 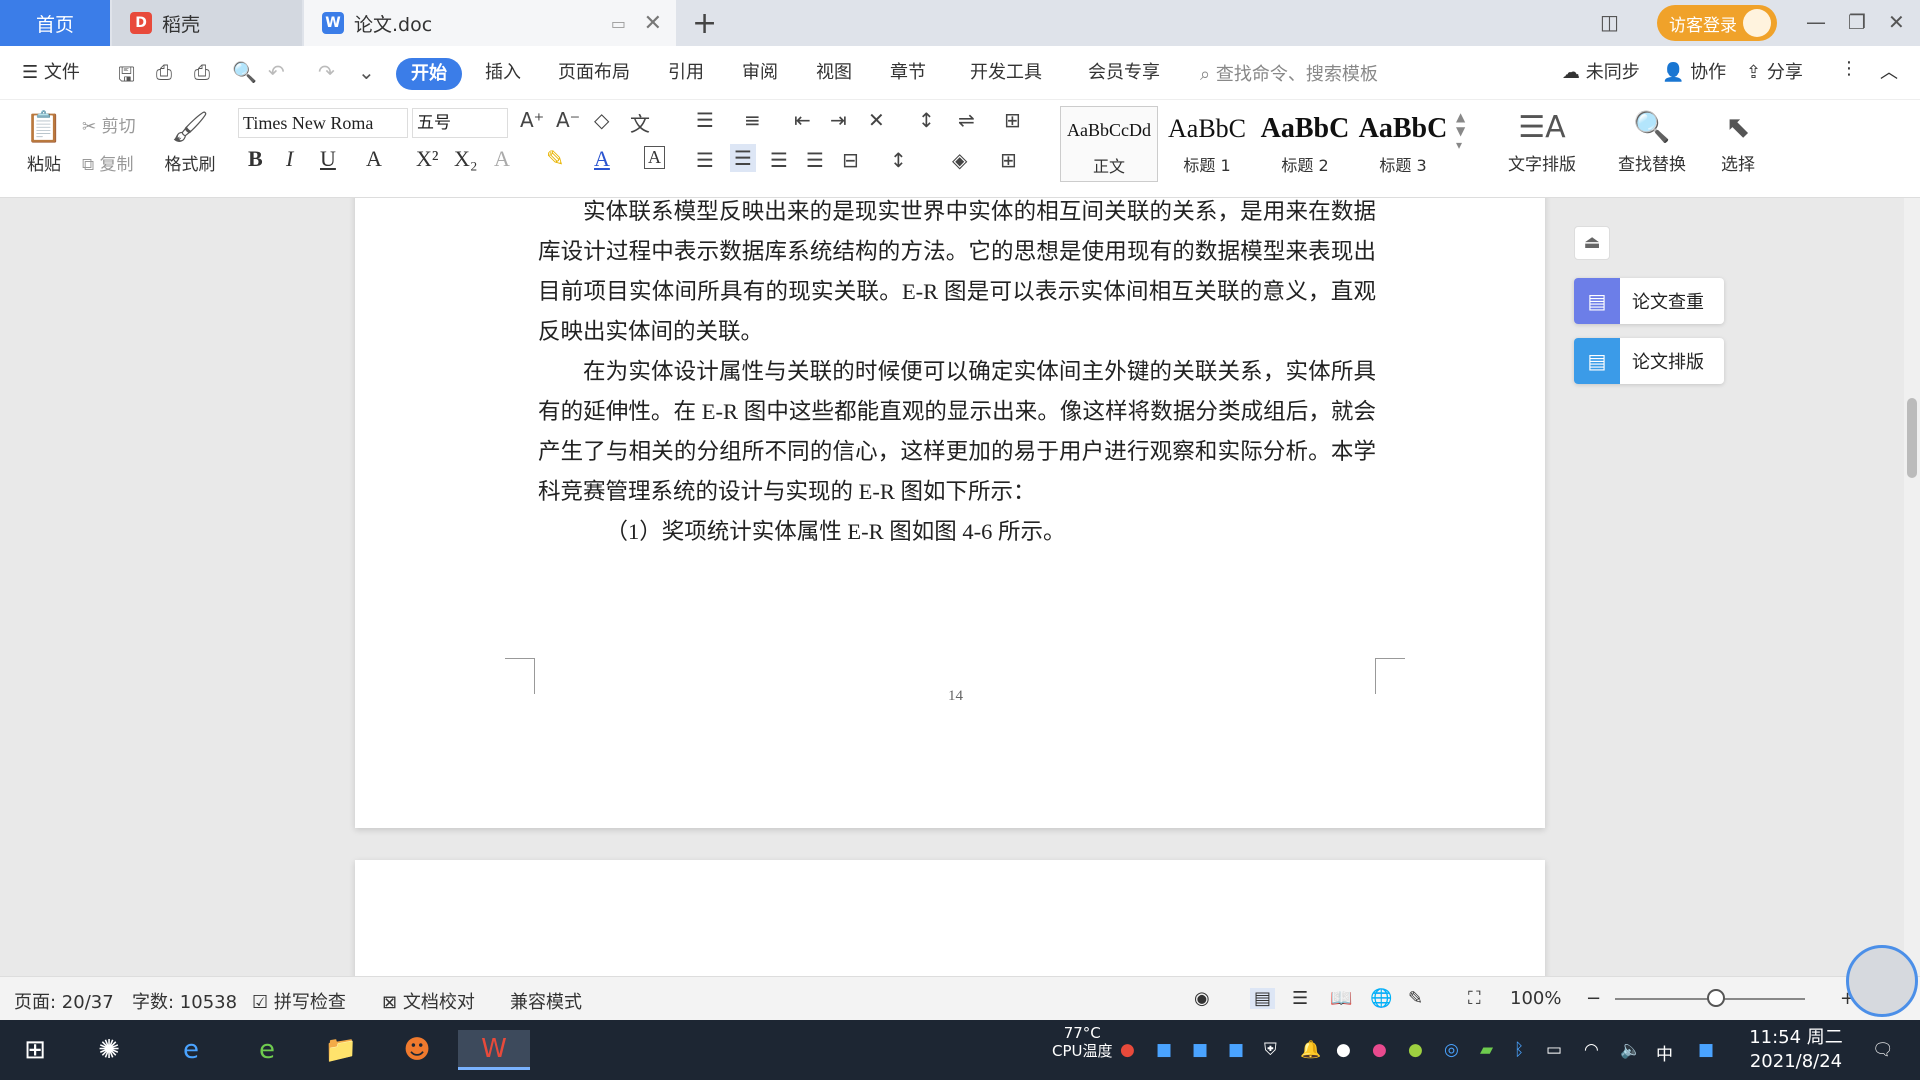 What do you see at coordinates (51, 71) in the screenshot?
I see `menu-file: ☰ 文件` at bounding box center [51, 71].